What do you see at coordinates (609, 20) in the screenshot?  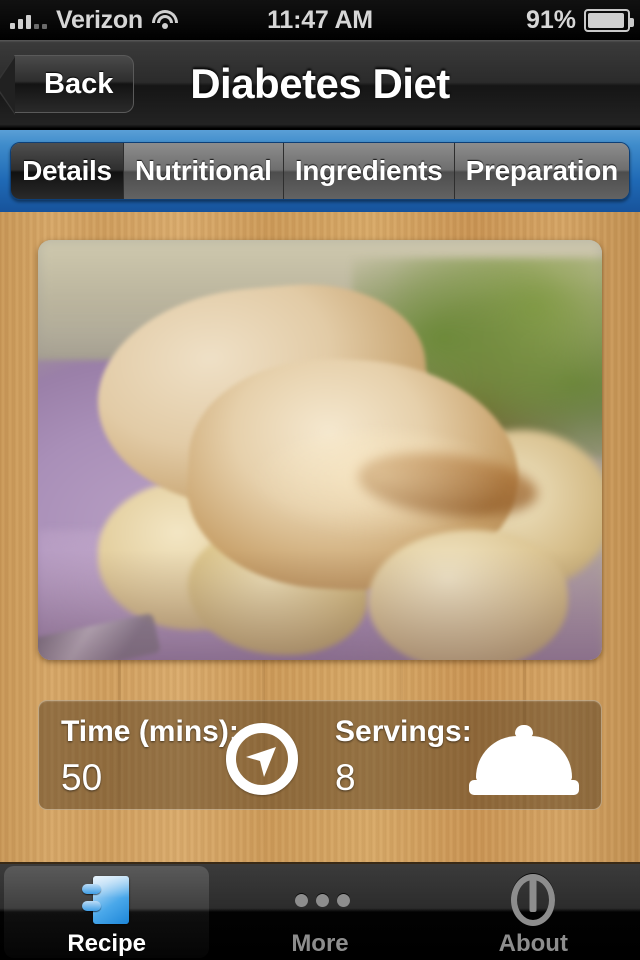 I see `battery-icon` at bounding box center [609, 20].